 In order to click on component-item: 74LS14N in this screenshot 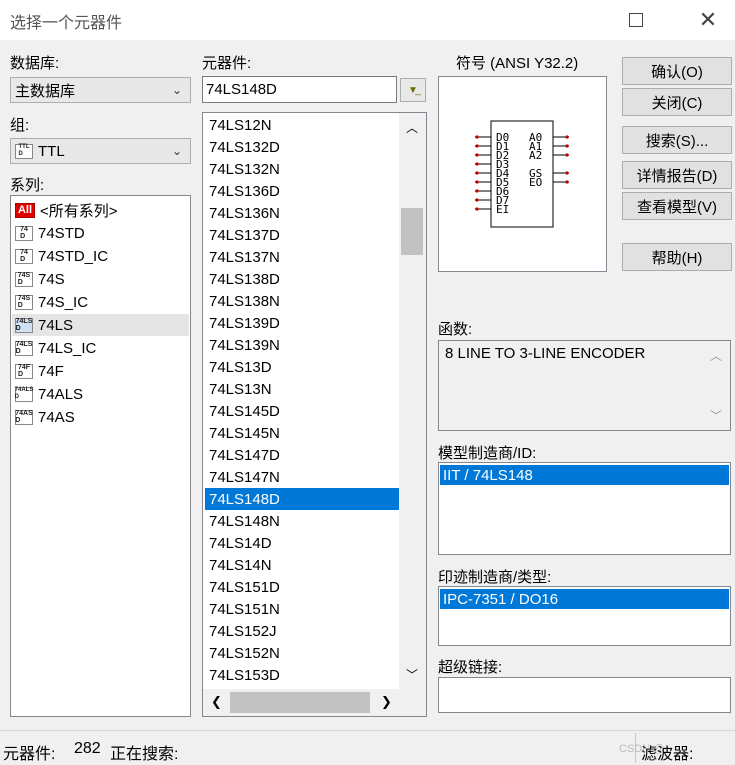, I will do `click(303, 565)`.